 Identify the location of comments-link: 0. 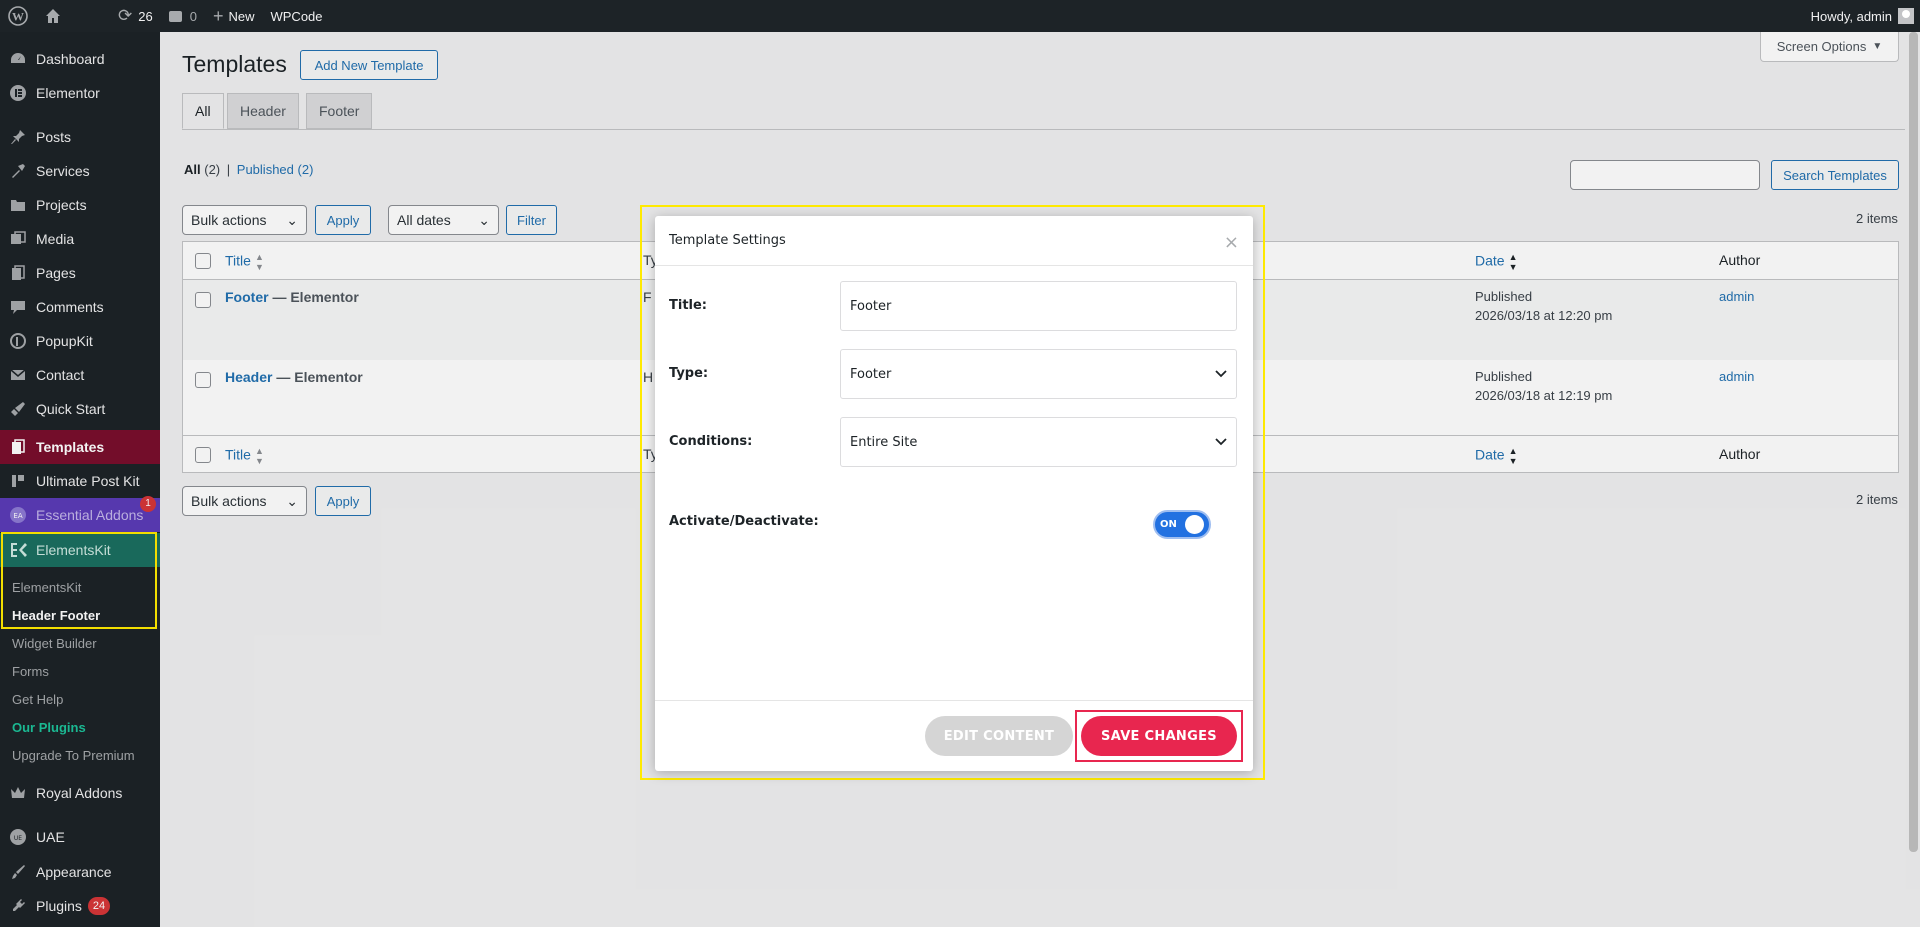
(183, 16).